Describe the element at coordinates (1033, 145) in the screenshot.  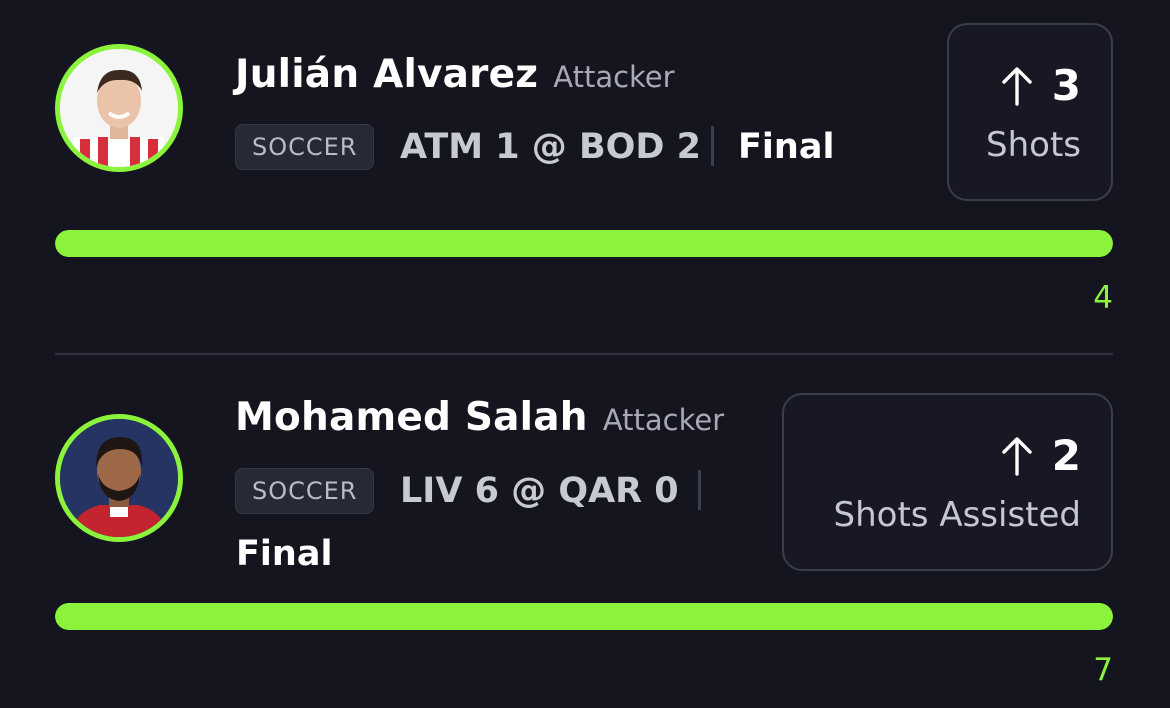
I see `prop-stat: Shots` at that location.